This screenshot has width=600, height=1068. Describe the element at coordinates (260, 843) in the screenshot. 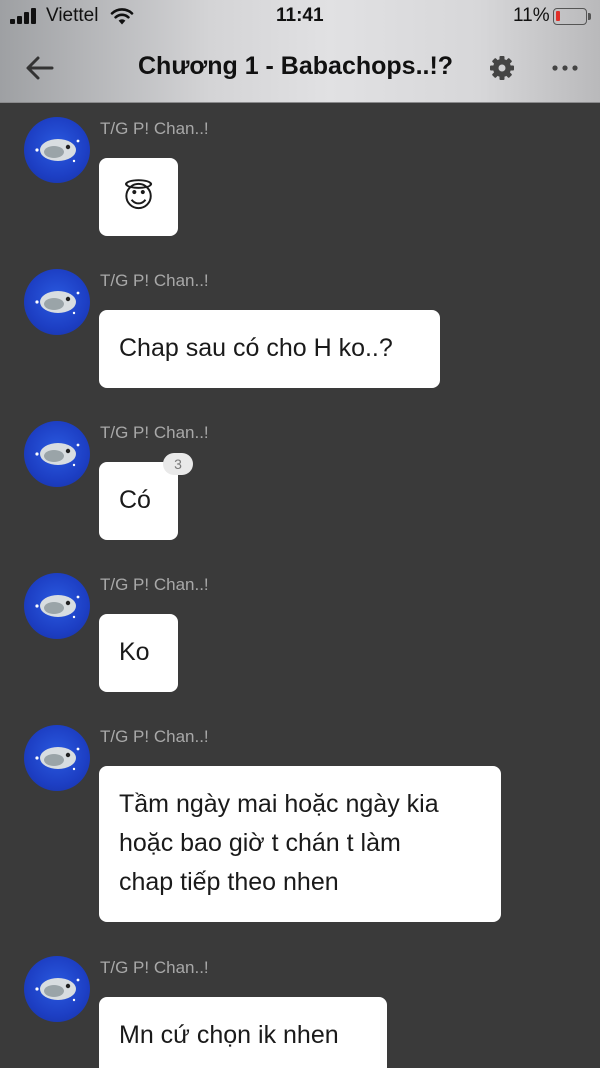

I see `message-line: hoặc bao giờ t chán t làm` at that location.